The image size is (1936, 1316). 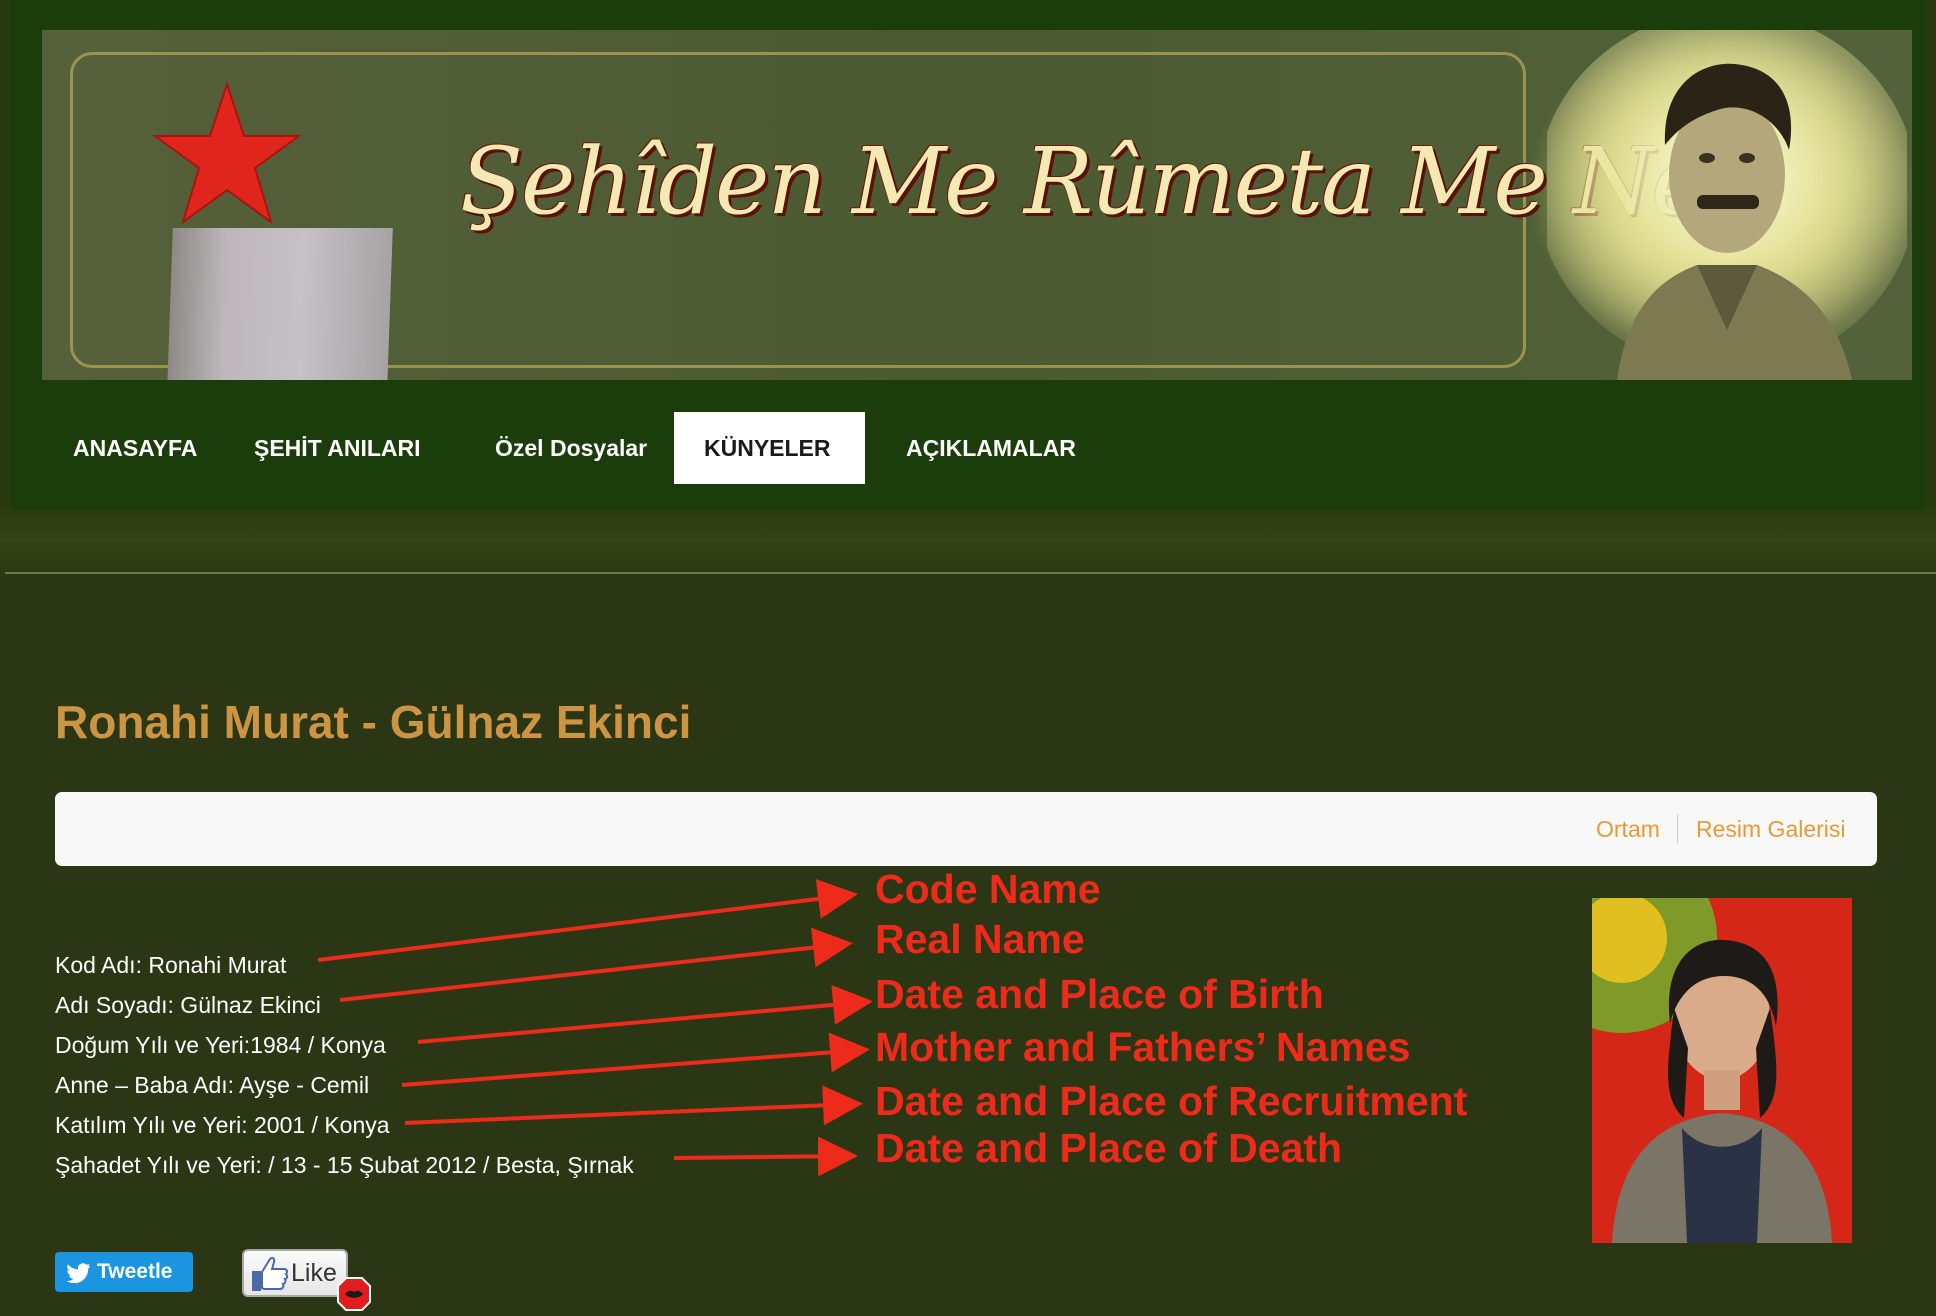 What do you see at coordinates (227, 152) in the screenshot?
I see `red-star-icon` at bounding box center [227, 152].